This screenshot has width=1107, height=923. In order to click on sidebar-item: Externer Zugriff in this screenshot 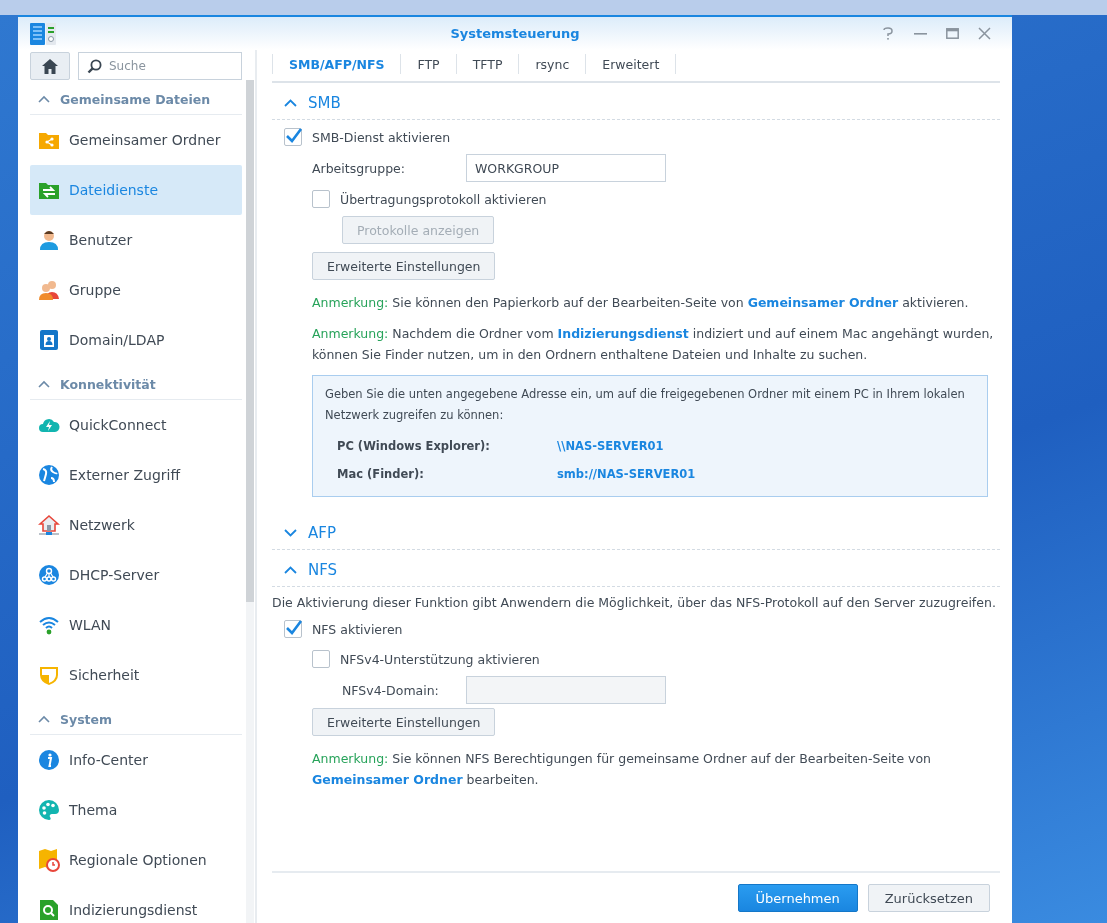, I will do `click(136, 475)`.